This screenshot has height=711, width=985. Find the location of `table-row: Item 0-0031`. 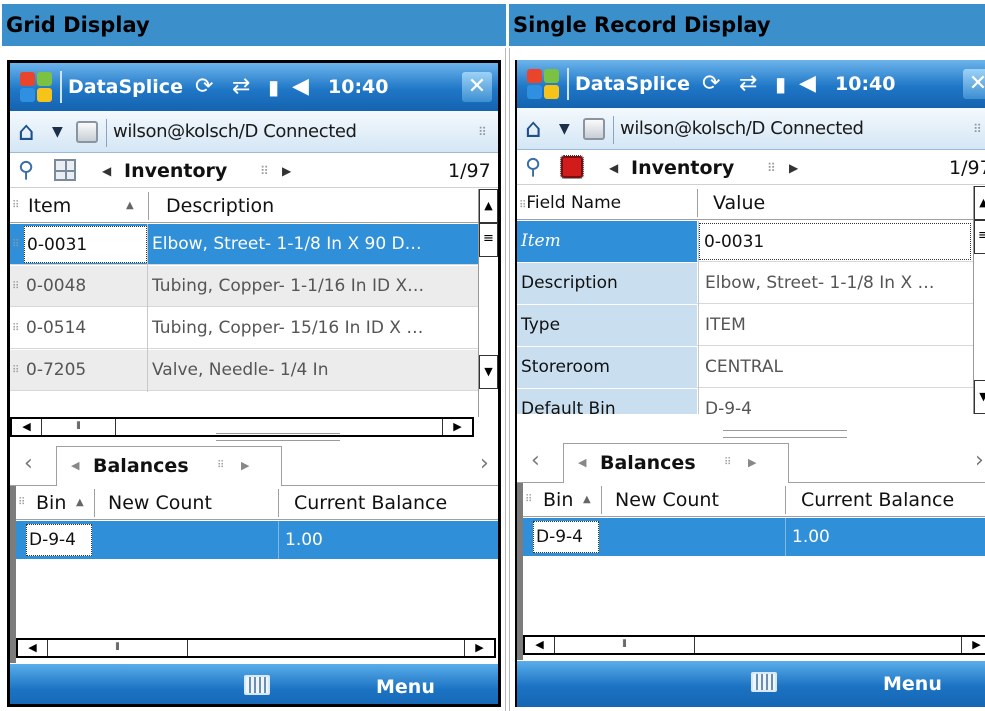

table-row: Item 0-0031 is located at coordinates (745, 241).